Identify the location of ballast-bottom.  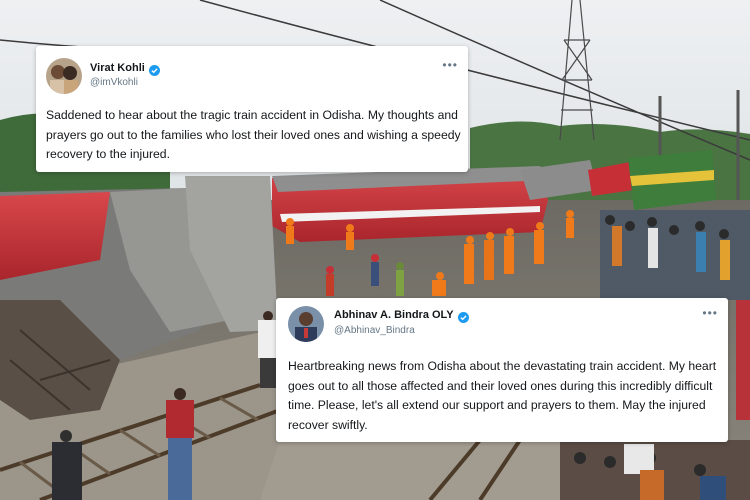
(430, 470).